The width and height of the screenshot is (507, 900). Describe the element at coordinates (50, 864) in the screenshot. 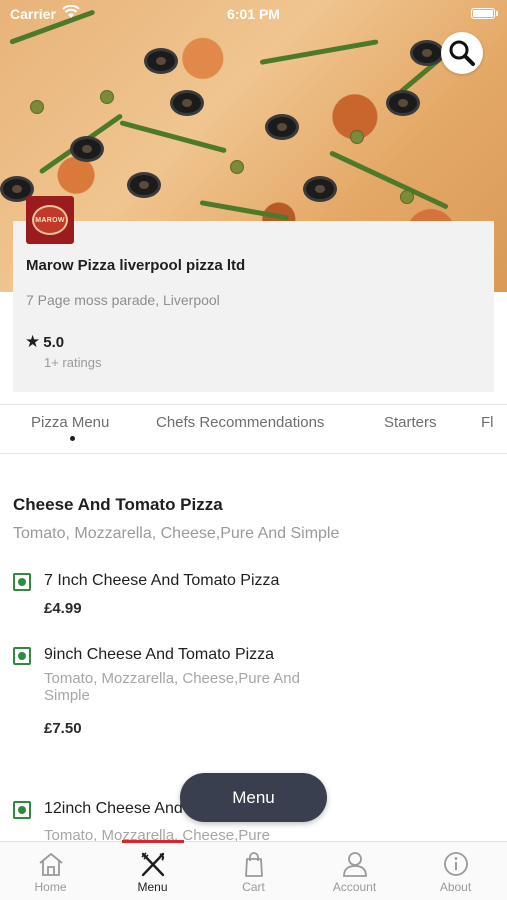

I see `home-icon` at that location.